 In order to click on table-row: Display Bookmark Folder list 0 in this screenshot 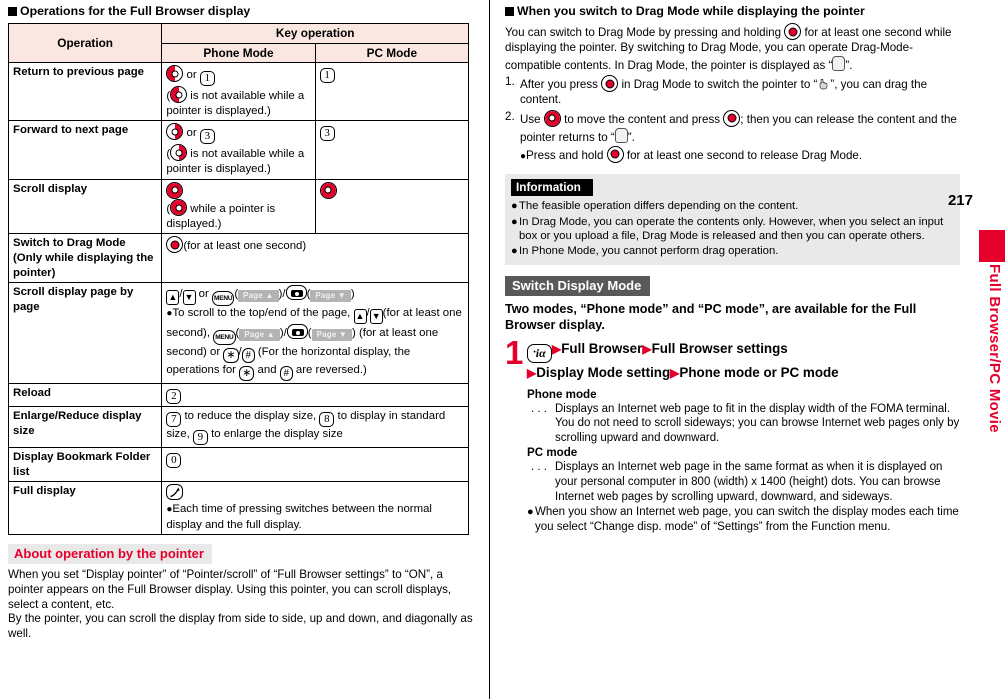, I will do `click(238, 465)`.